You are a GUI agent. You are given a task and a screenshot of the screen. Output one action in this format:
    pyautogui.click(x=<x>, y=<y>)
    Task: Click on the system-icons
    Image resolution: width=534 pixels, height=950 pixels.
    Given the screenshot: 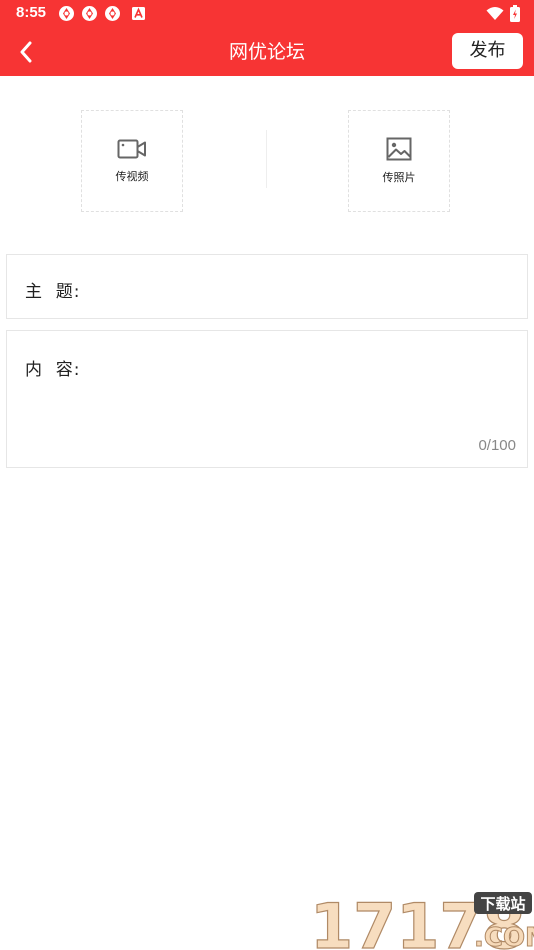 What is the action you would take?
    pyautogui.click(x=503, y=13)
    